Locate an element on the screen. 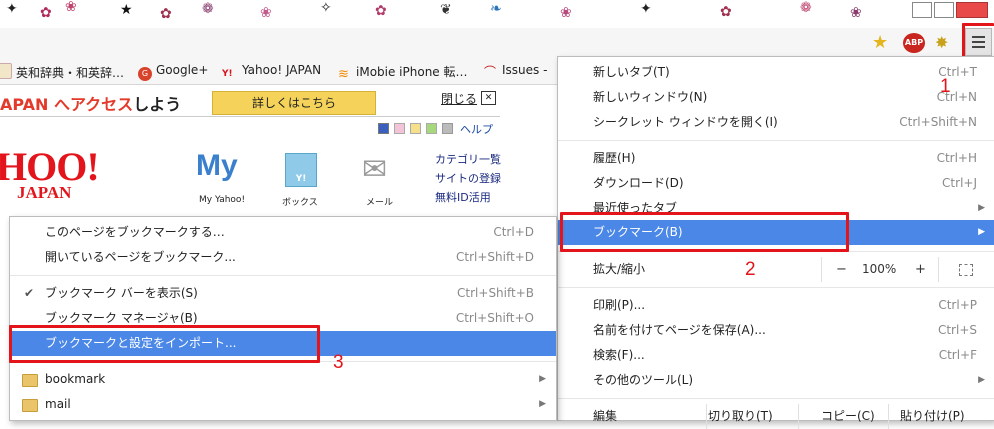  wifi-icon: ≋ is located at coordinates (343, 74).